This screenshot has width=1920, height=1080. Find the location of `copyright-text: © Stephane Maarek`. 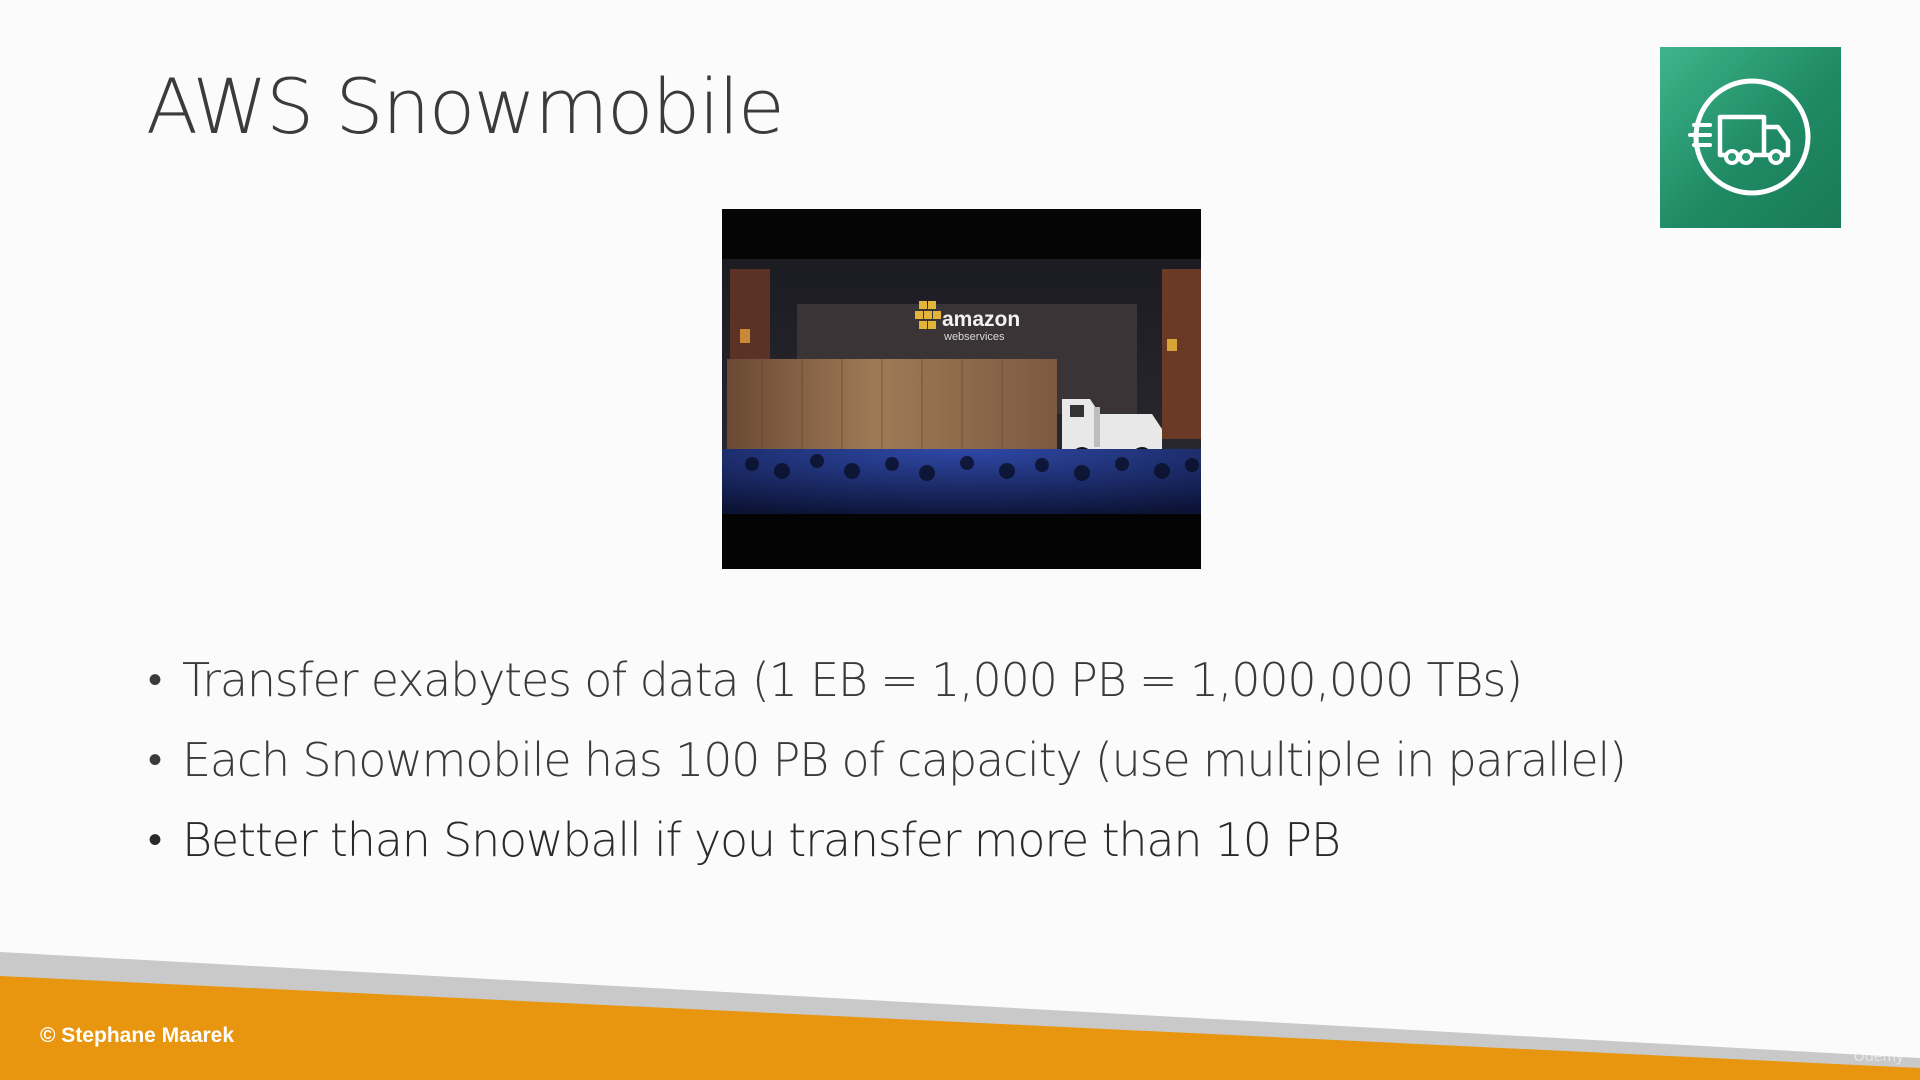

copyright-text: © Stephane Maarek is located at coordinates (137, 1035).